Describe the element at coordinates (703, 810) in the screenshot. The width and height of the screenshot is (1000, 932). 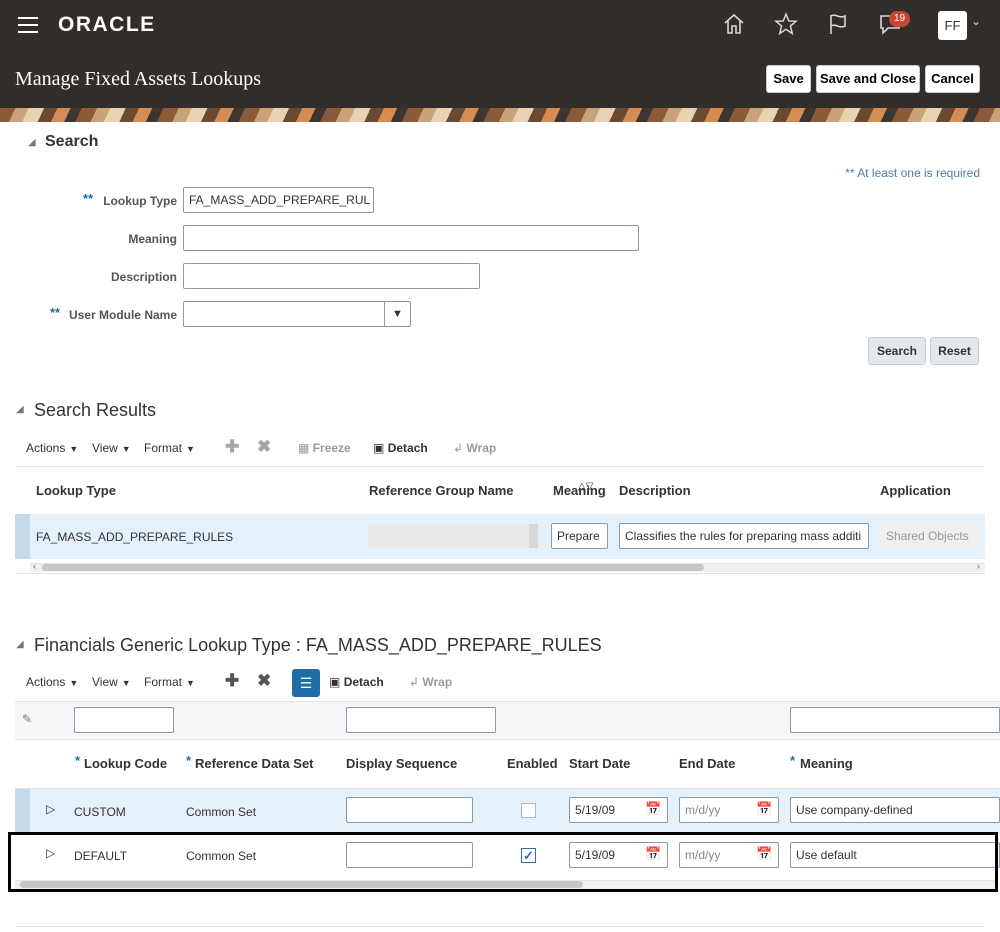
I see `end-date-placeholder: m/d/yy` at that location.